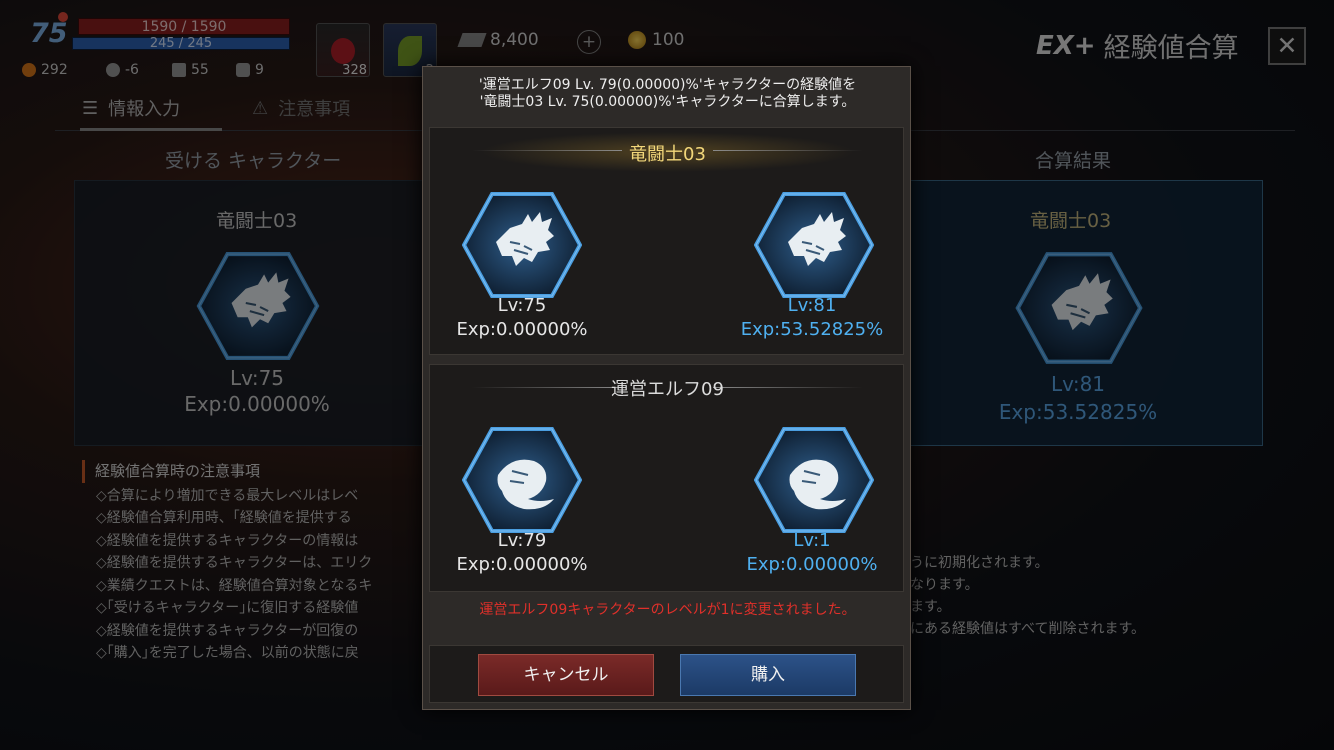  I want to click on after-lv: Lv:81, so click(812, 305).